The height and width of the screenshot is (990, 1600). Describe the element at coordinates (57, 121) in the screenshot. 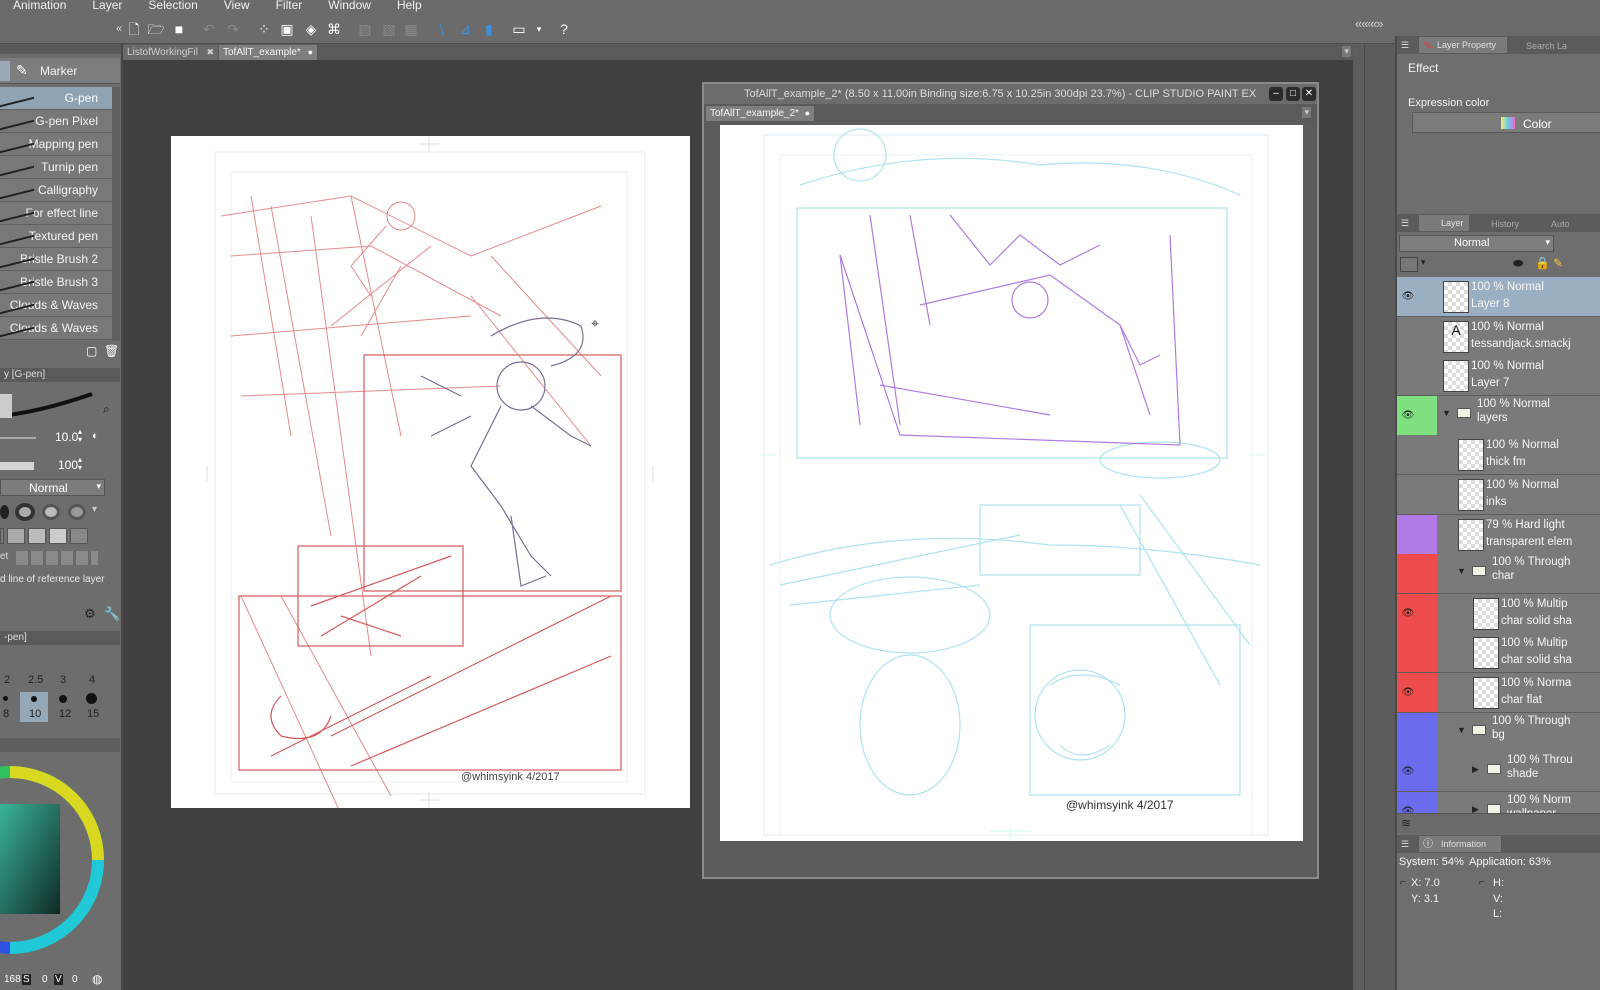

I see `brush-item: G-pen Pixel` at that location.